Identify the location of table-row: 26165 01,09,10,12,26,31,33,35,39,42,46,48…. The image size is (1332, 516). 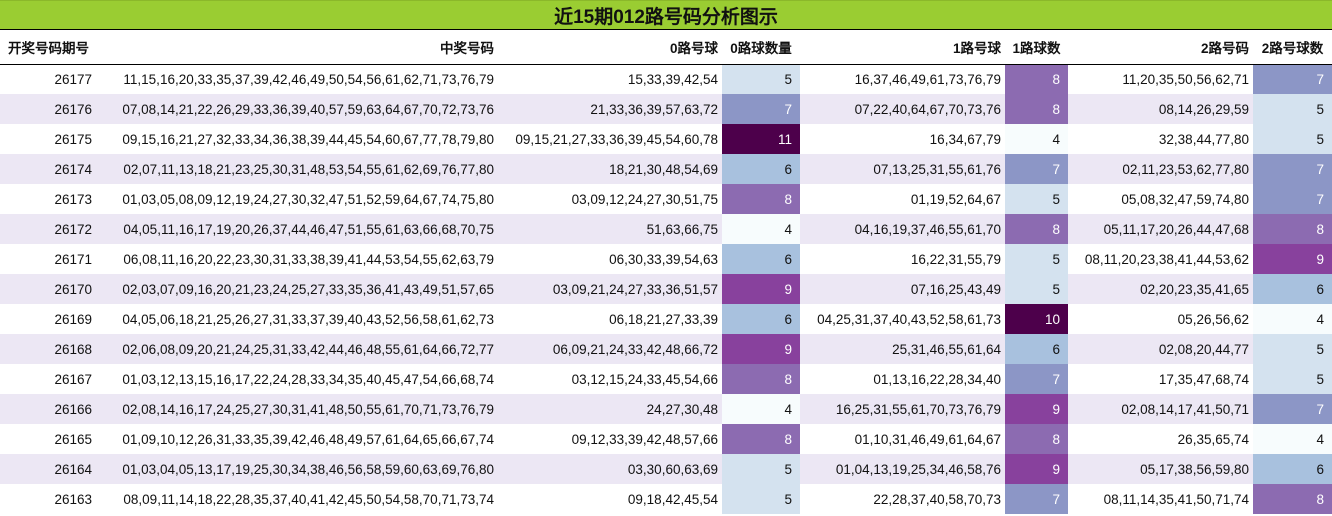
(666, 439).